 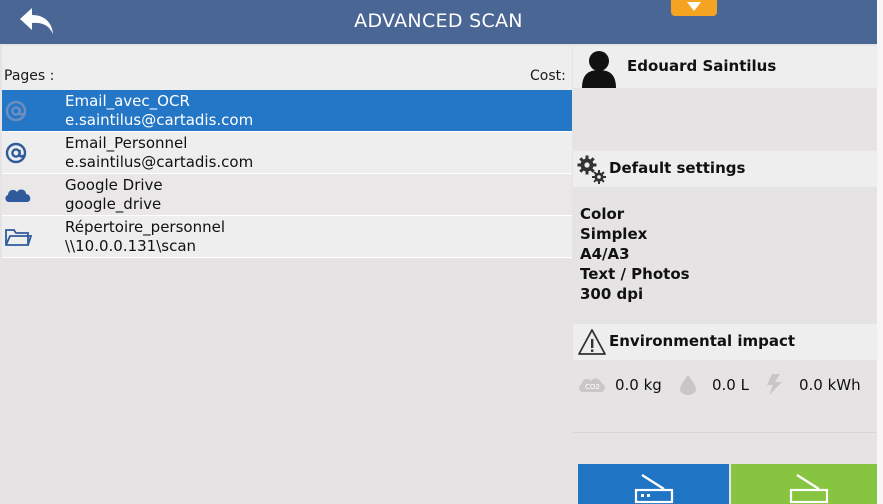 What do you see at coordinates (612, 294) in the screenshot?
I see `setting-resolution: 300 dpi` at bounding box center [612, 294].